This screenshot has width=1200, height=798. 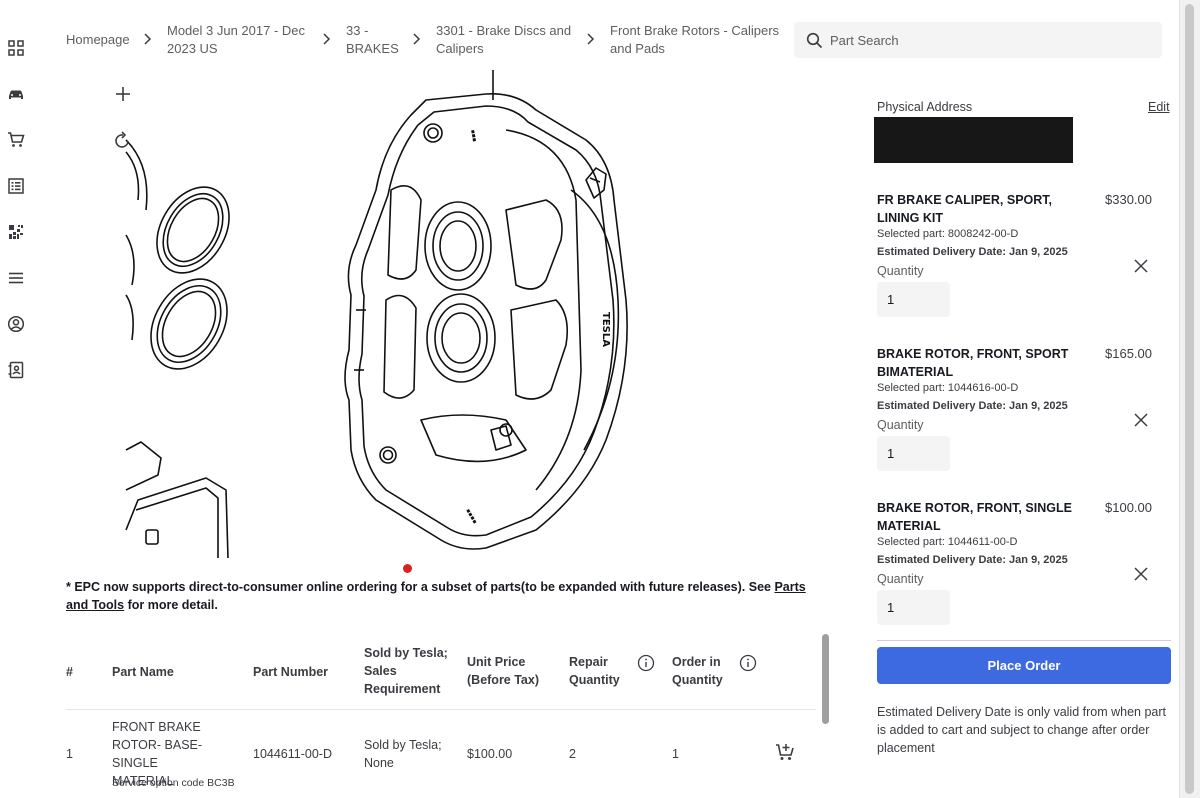 I want to click on zoom-in-icon, so click(x=123, y=94).